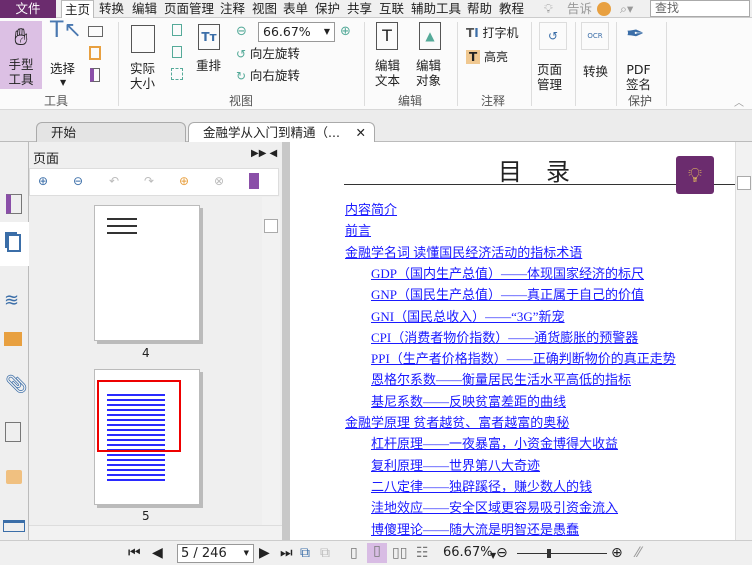 The width and height of the screenshot is (752, 565). Describe the element at coordinates (431, 57) in the screenshot. I see `edit-object-button: ▲ 编辑 对象` at that location.